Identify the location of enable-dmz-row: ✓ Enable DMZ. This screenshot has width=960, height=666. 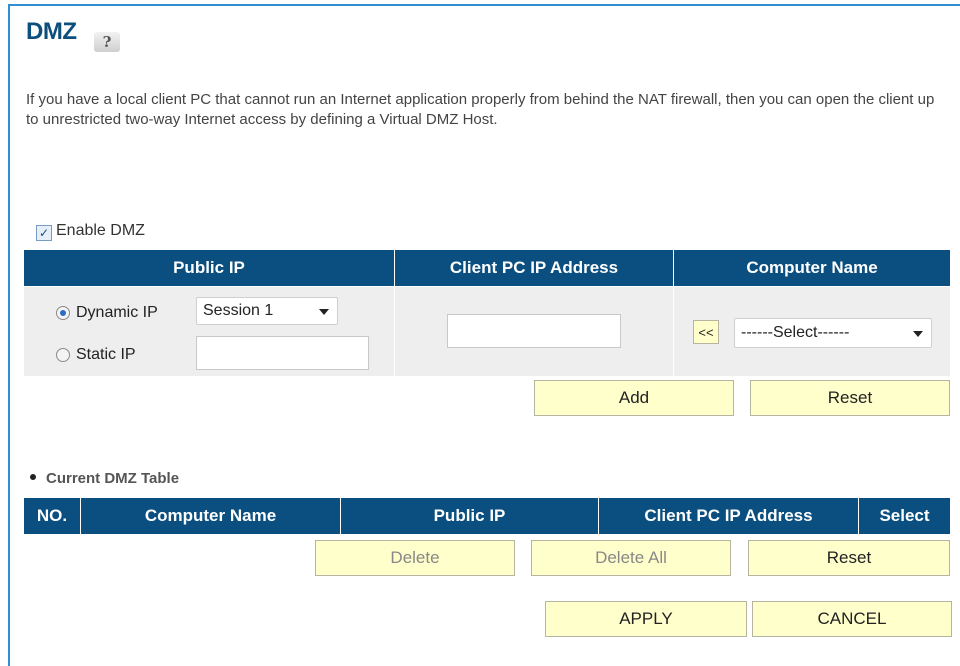
(90, 231).